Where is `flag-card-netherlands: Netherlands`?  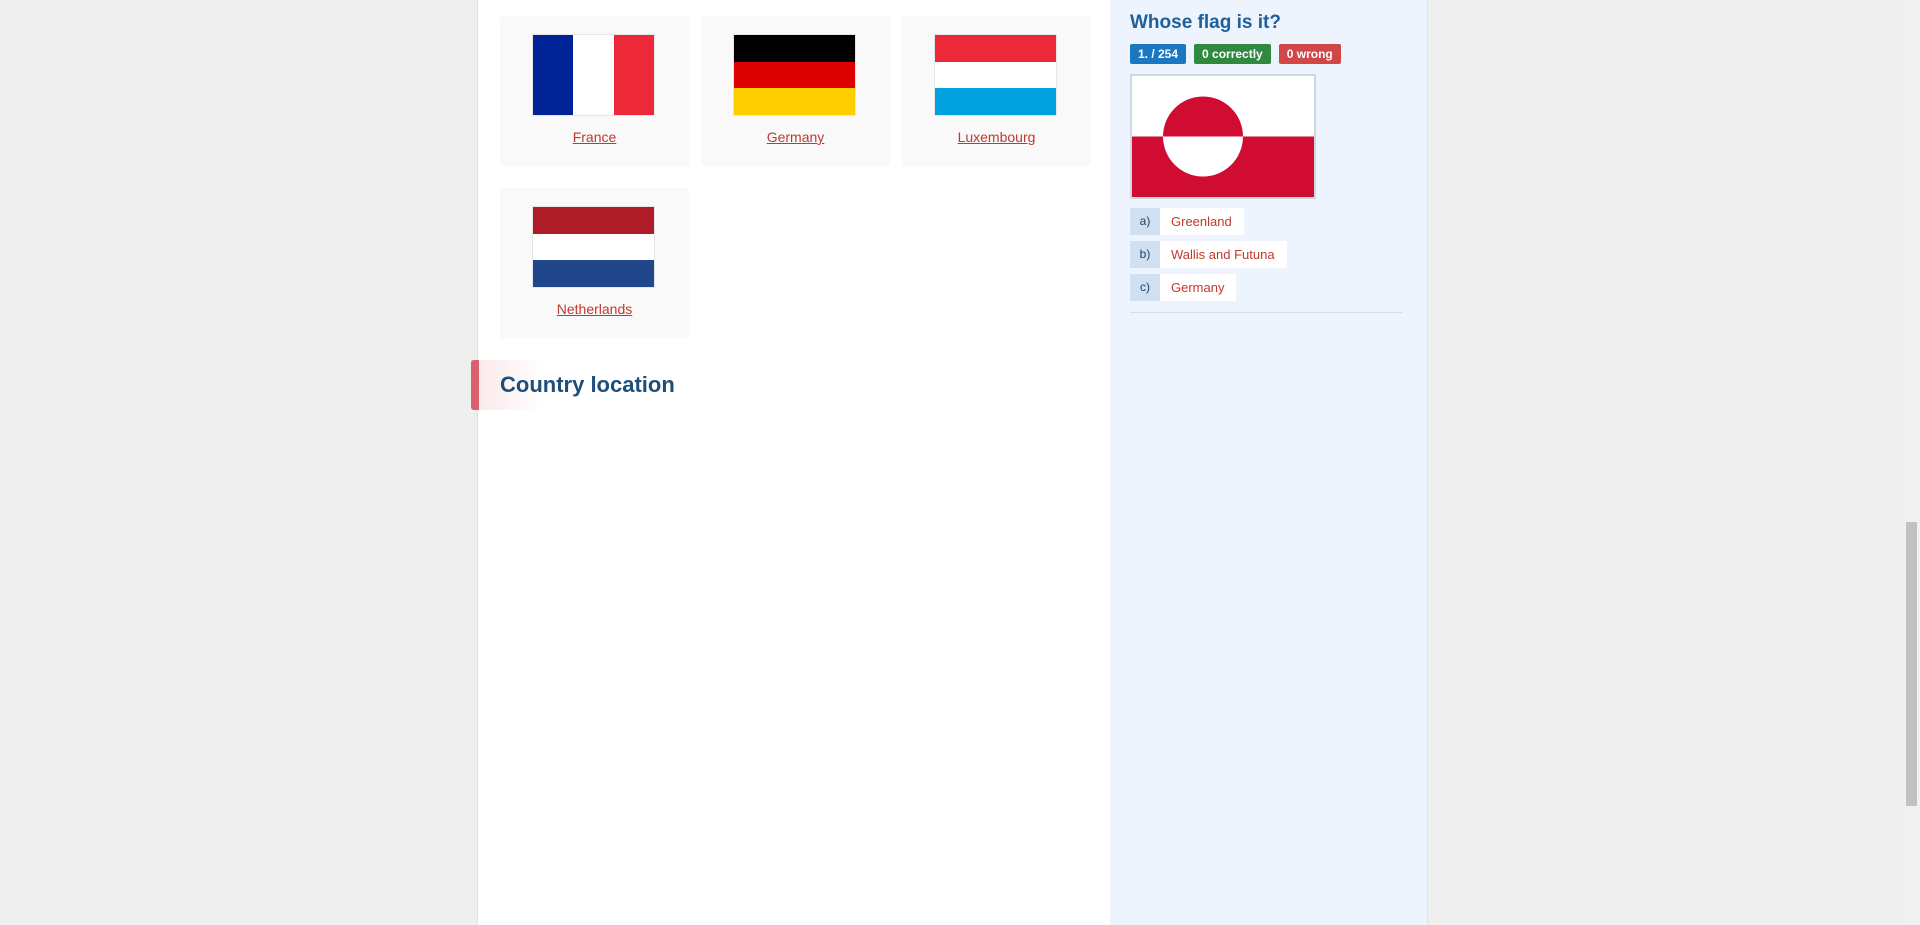 flag-card-netherlands: Netherlands is located at coordinates (594, 263).